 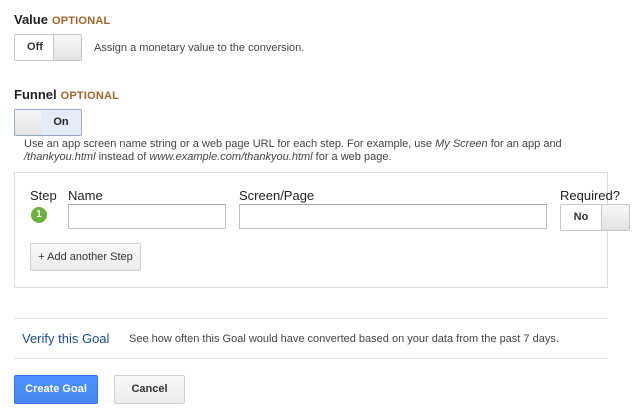 What do you see at coordinates (122, 157) in the screenshot?
I see `funnel-help-part3: instead of` at bounding box center [122, 157].